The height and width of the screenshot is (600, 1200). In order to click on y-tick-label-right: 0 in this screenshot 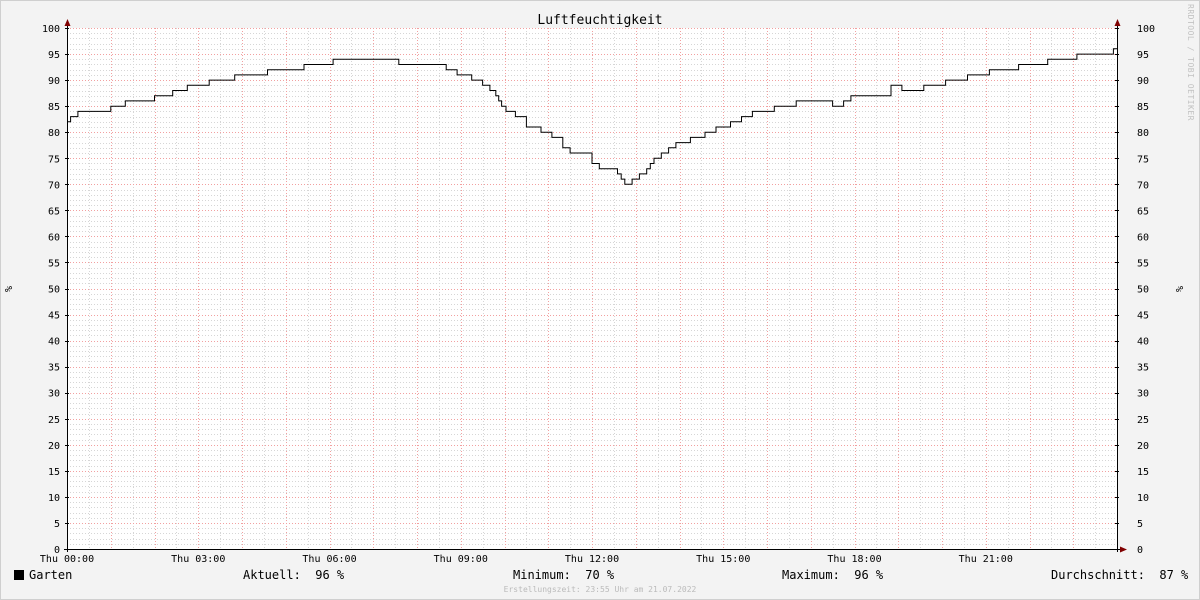, I will do `click(1140, 550)`.